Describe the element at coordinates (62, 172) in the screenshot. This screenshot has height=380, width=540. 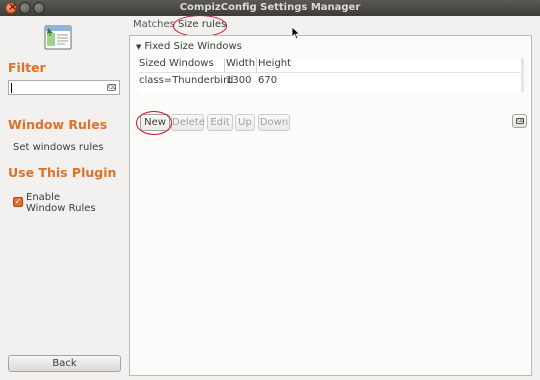
I see `use-plugin-heading: Use This Plugin` at that location.